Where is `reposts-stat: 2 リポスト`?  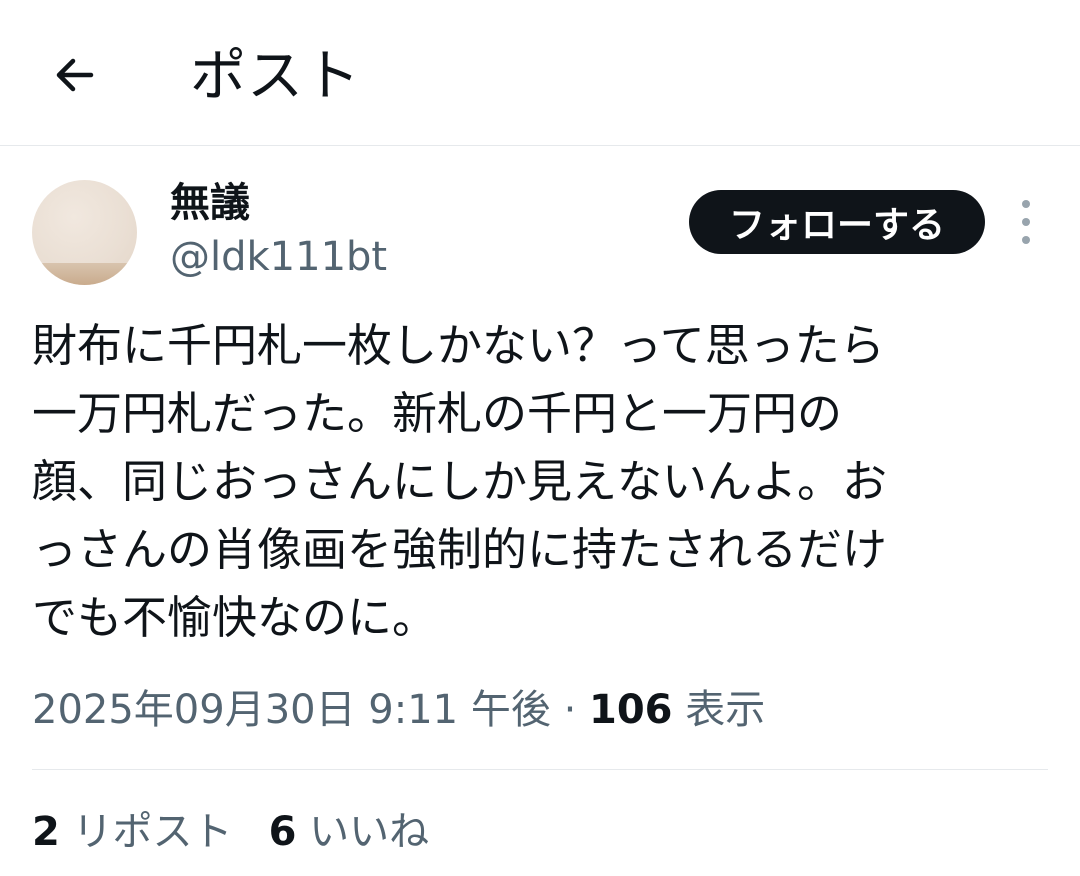
reposts-stat: 2 リポスト is located at coordinates (132, 832).